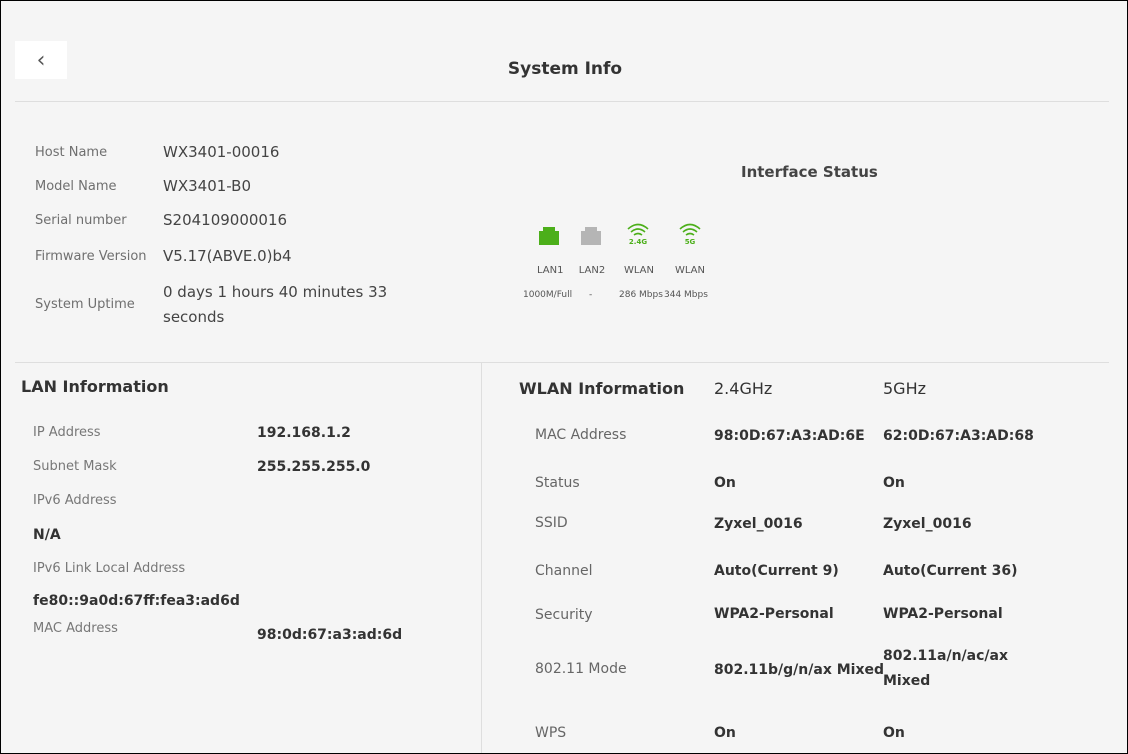 The height and width of the screenshot is (754, 1128). I want to click on wlan-24-channel-value: Auto(Current 9), so click(776, 571).